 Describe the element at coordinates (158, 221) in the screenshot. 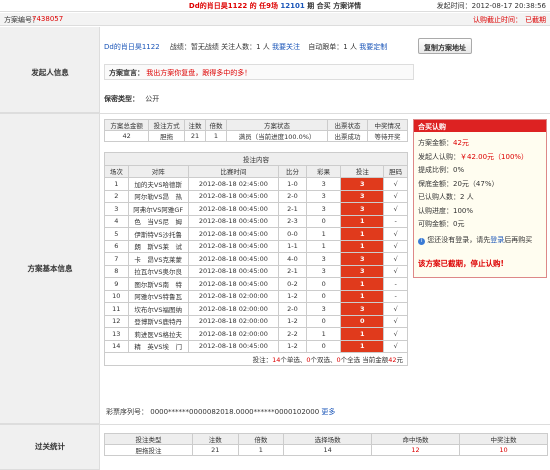

I see `match-teams: 色 当VS尼 姆` at that location.